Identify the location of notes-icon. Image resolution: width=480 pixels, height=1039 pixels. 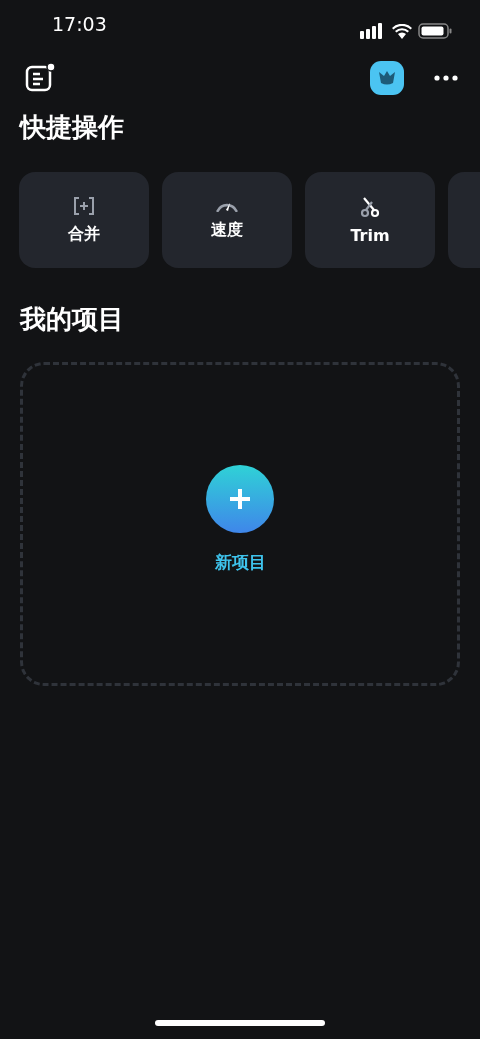
(40, 78).